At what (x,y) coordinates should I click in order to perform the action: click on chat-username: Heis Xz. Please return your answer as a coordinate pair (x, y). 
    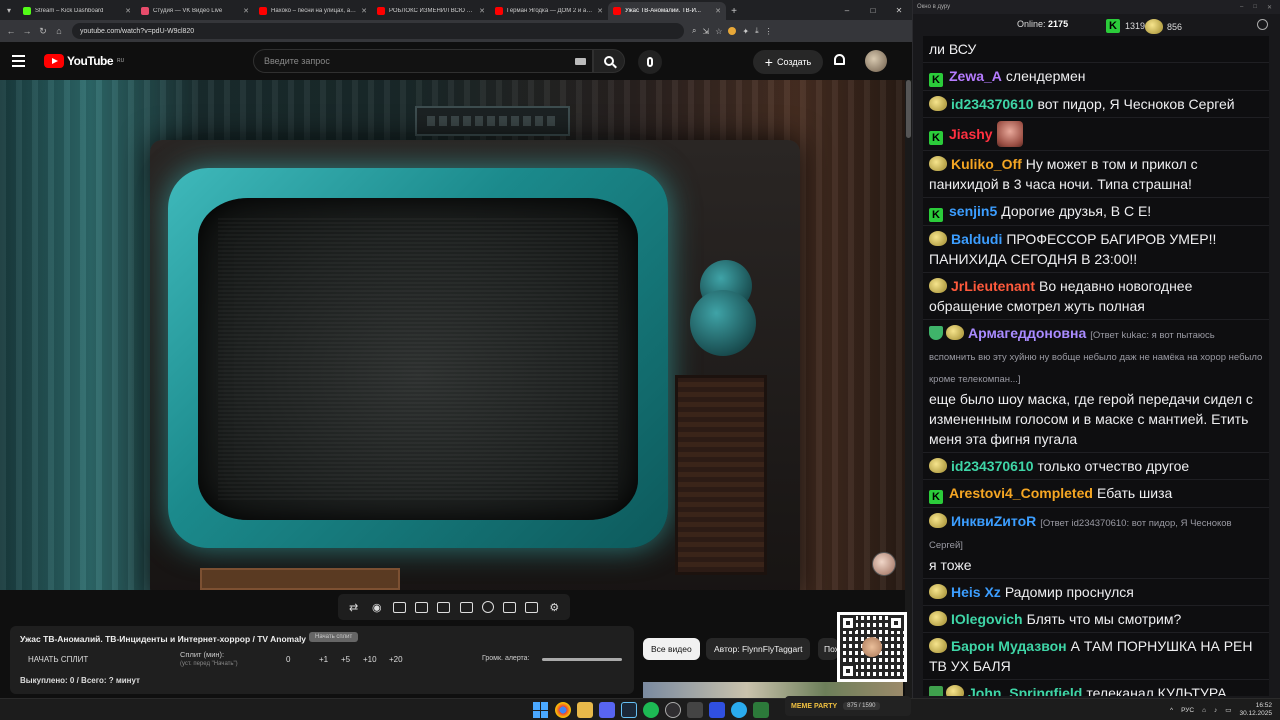
    Looking at the image, I should click on (976, 592).